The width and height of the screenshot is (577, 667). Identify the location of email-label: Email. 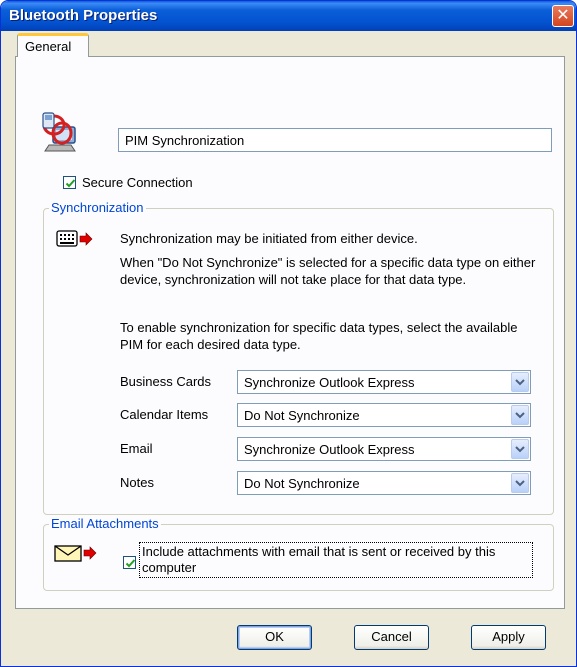
(136, 448).